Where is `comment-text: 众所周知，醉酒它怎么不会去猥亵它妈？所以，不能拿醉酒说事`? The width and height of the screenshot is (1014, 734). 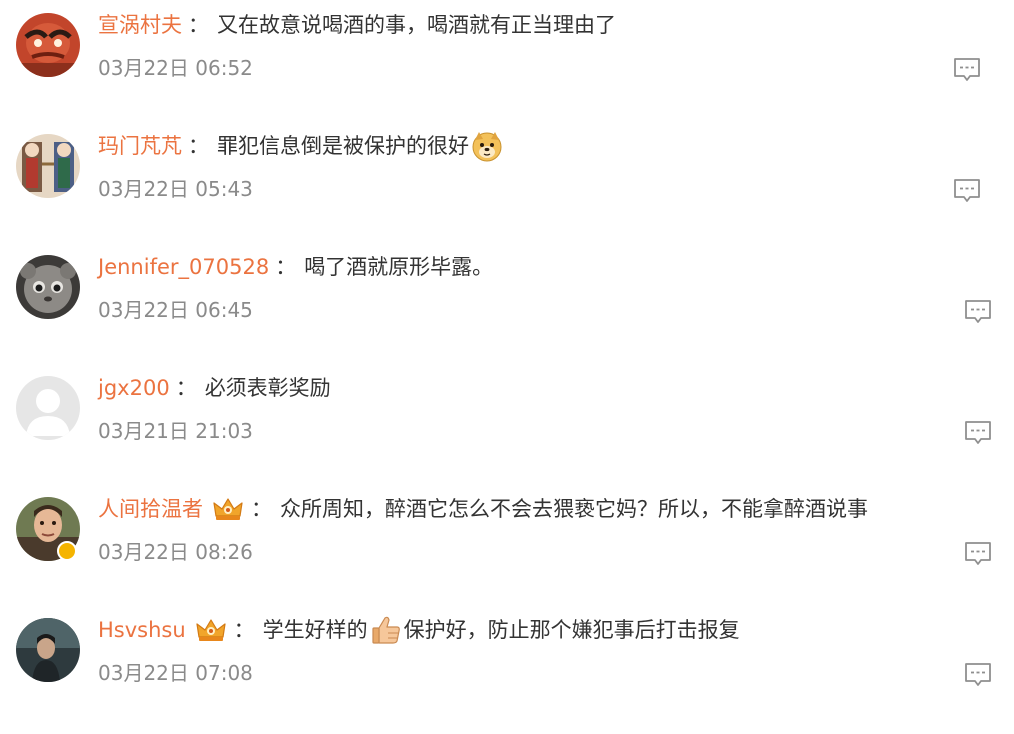 comment-text: 众所周知，醉酒它怎么不会去猥亵它妈？所以，不能拿醉酒说事 is located at coordinates (574, 509).